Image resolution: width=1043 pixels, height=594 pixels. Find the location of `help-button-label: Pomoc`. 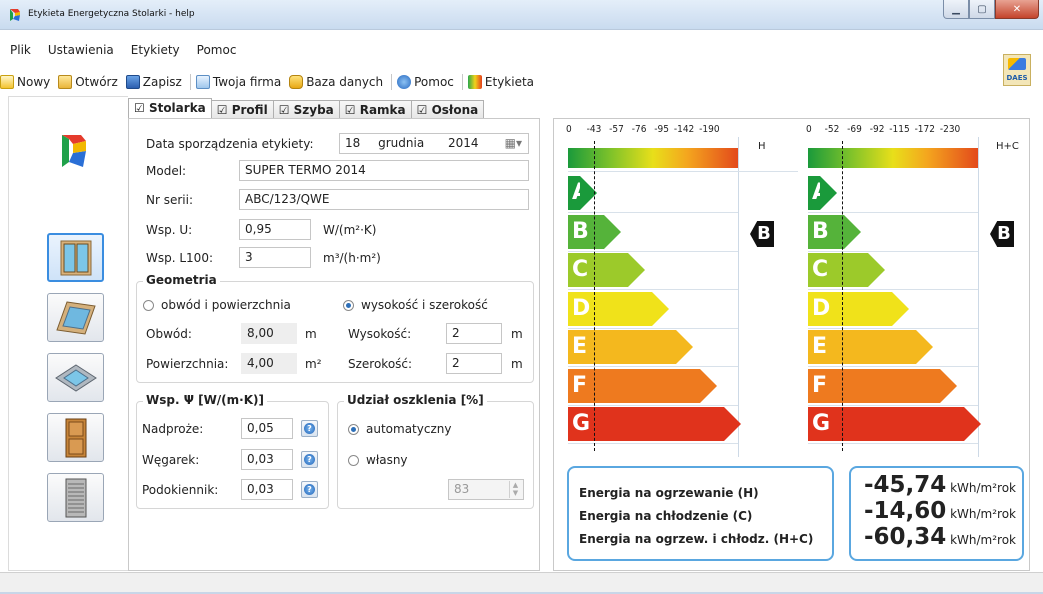

help-button-label: Pomoc is located at coordinates (434, 82).